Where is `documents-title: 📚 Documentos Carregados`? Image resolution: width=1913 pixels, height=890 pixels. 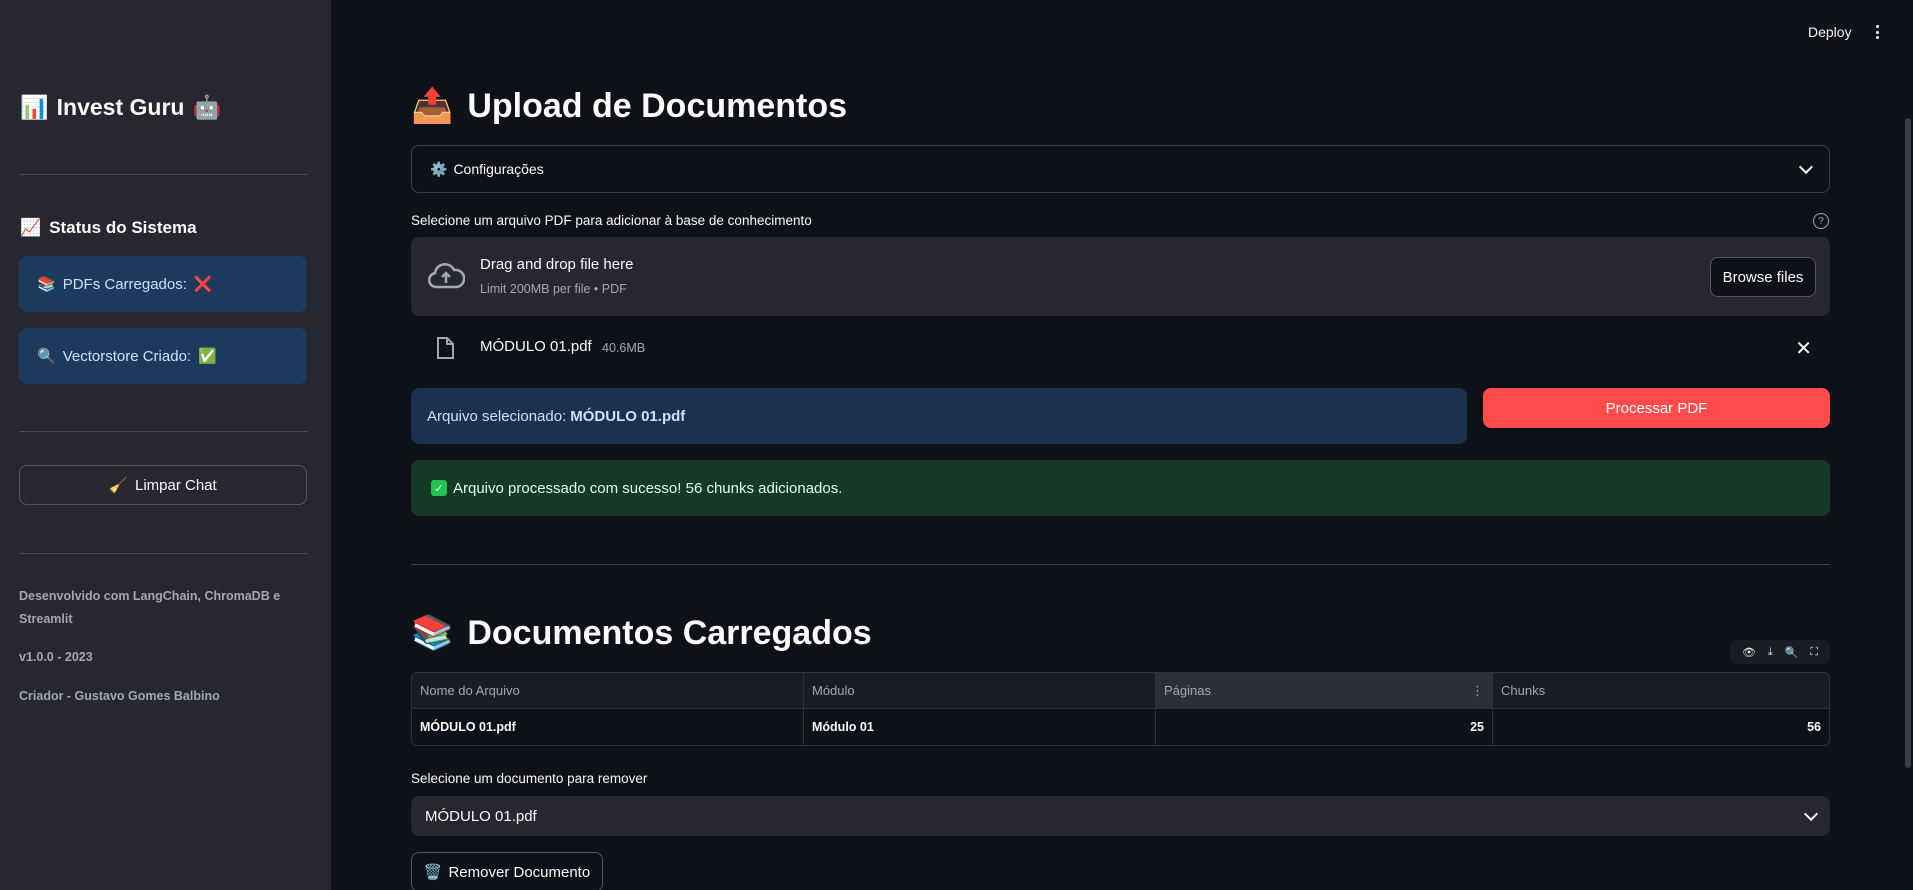
documents-title: 📚 Documentos Carregados is located at coordinates (641, 633).